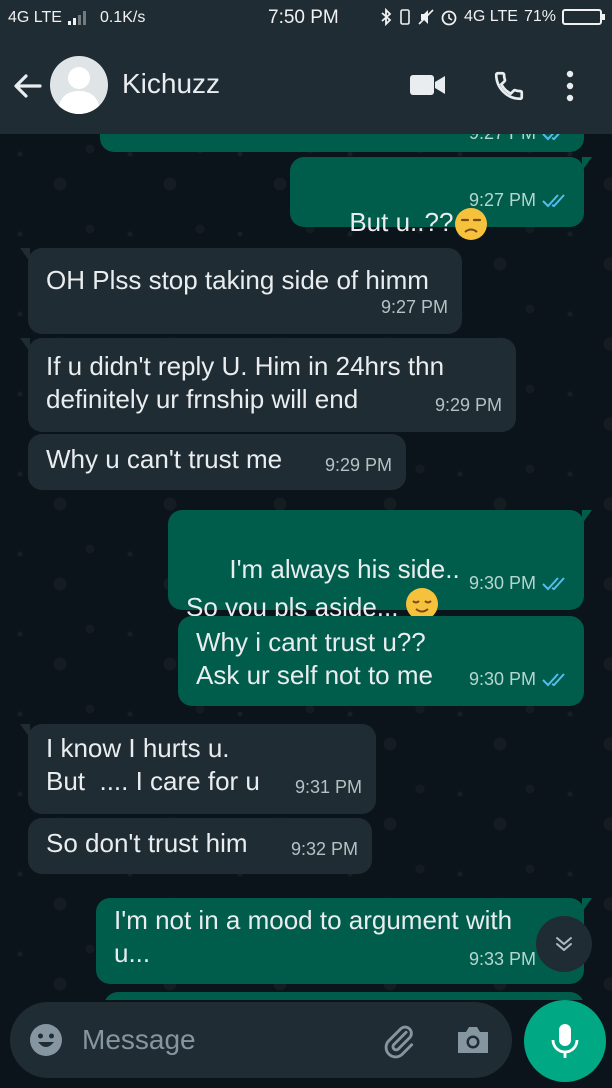 Image resolution: width=612 pixels, height=1088 pixels. I want to click on voice-call-button, so click(509, 88).